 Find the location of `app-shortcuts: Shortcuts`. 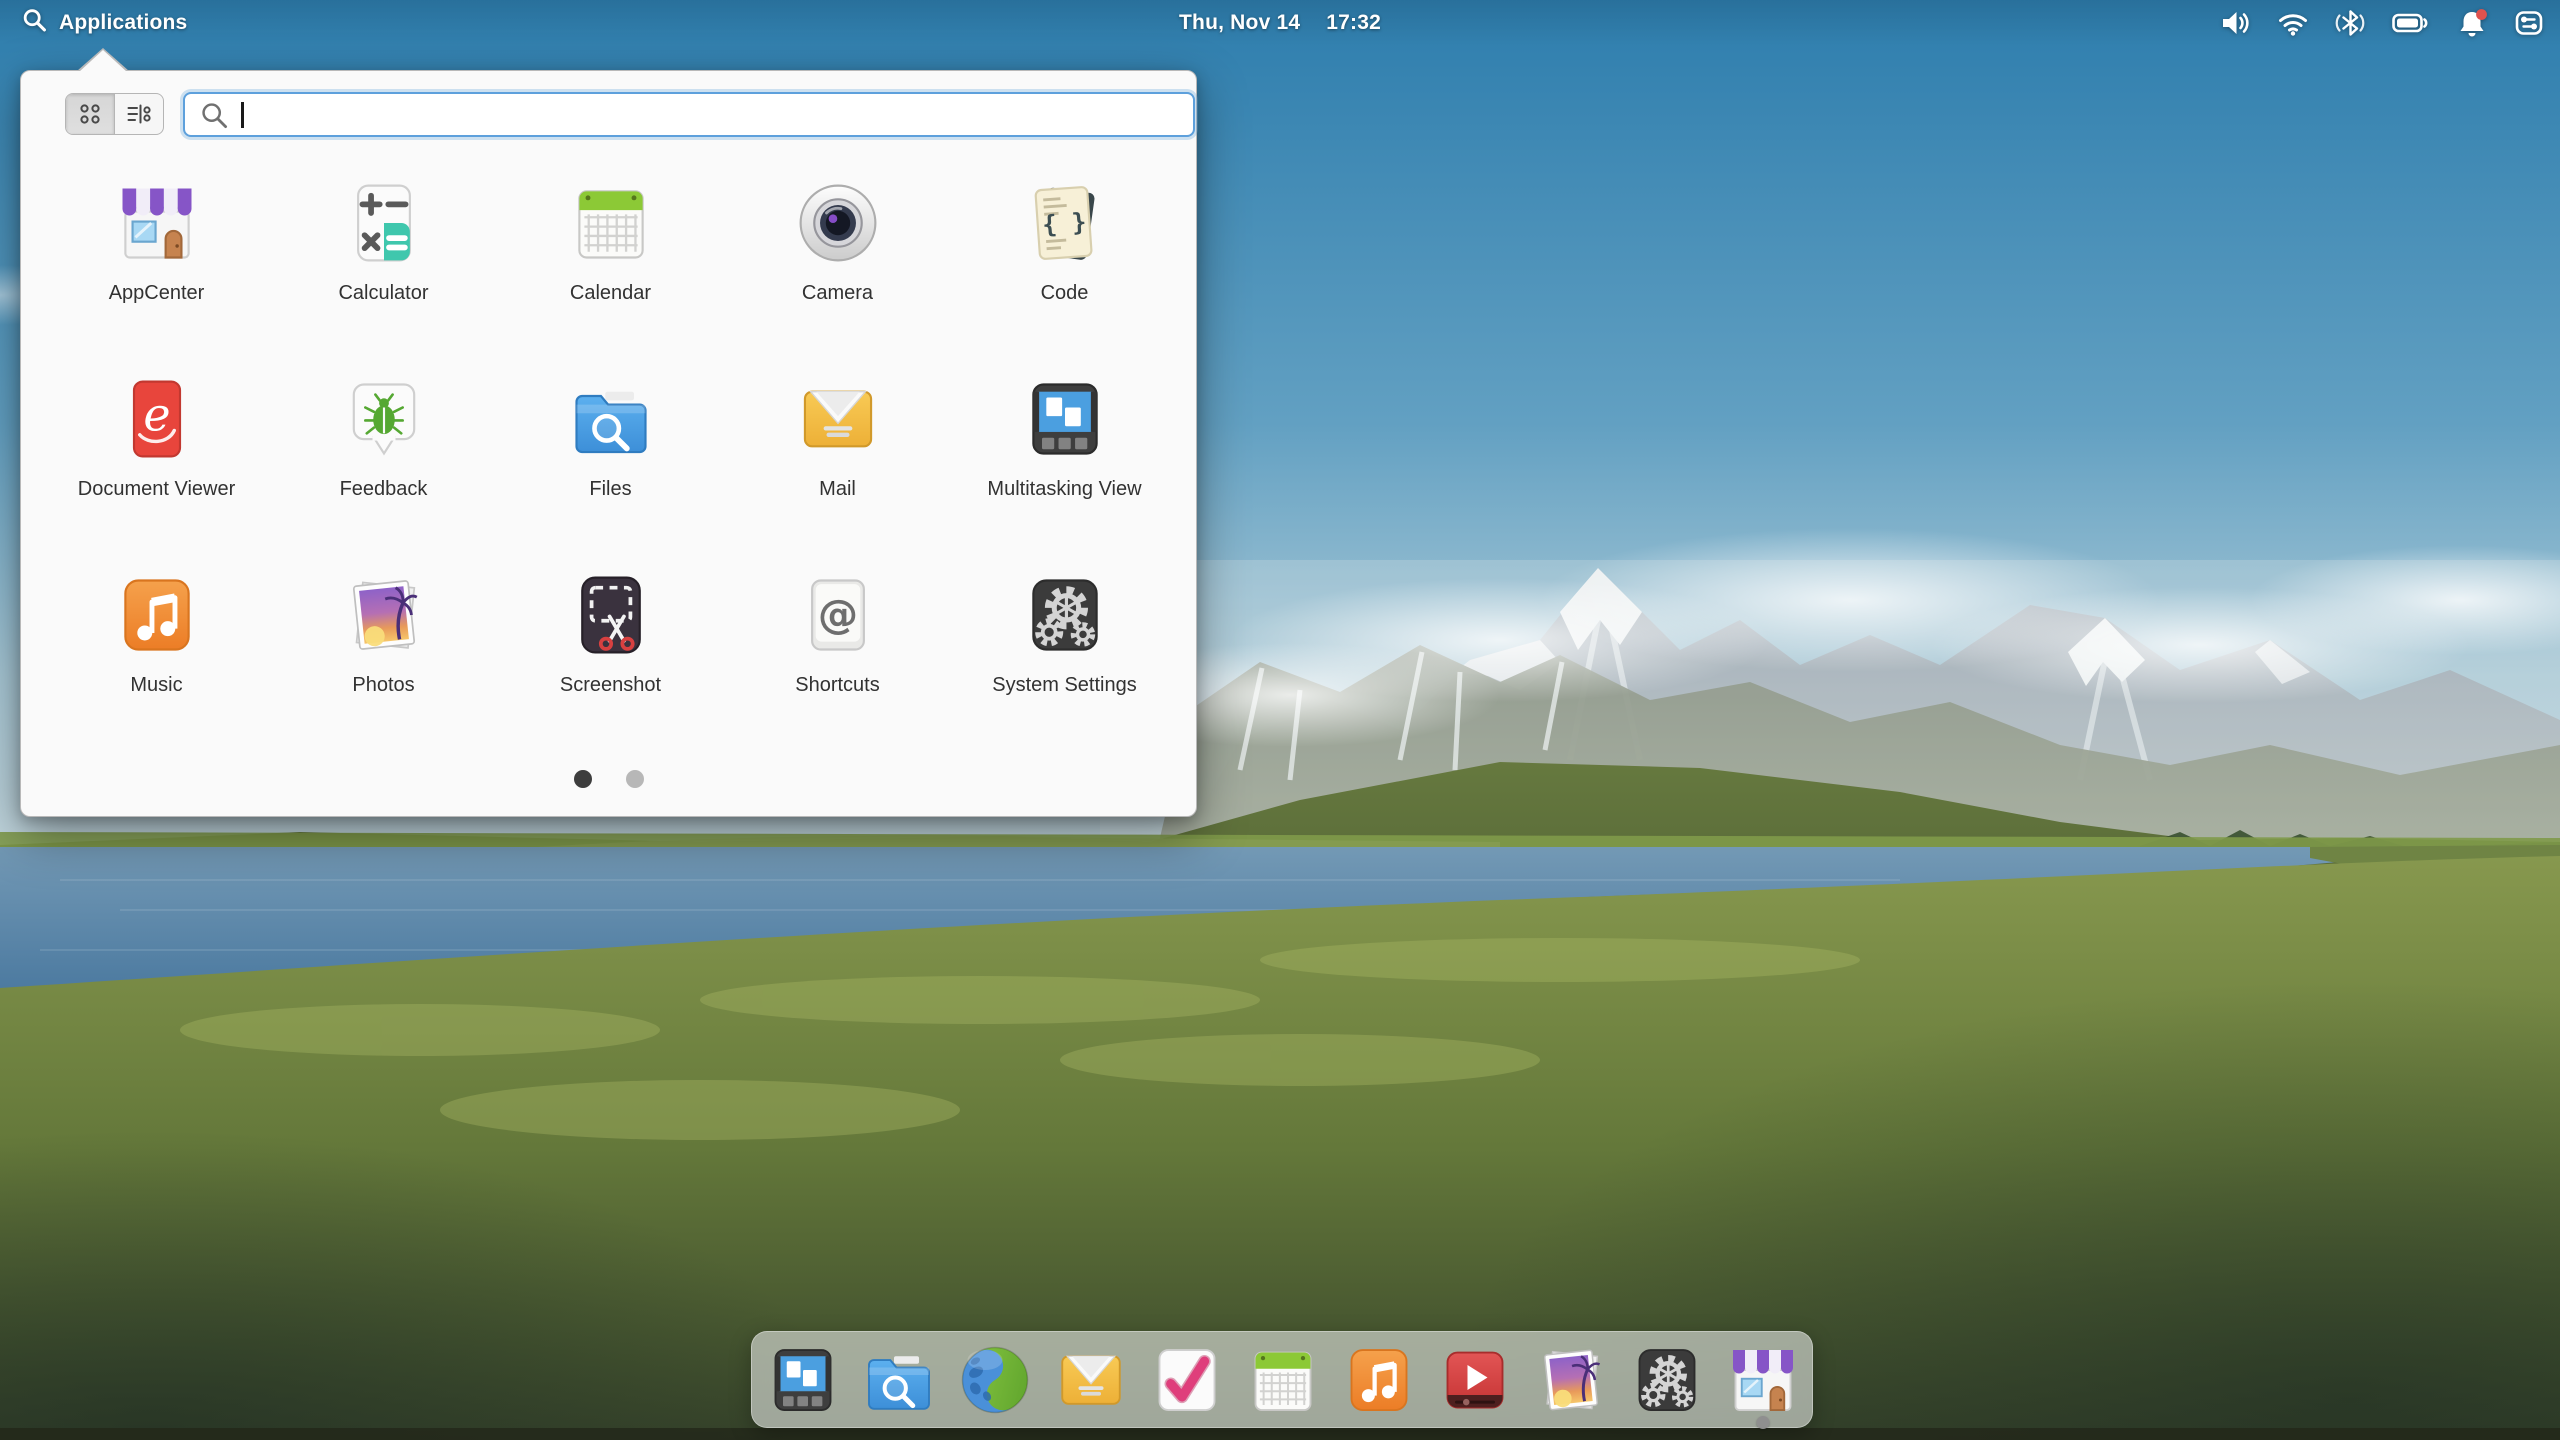

app-shortcuts: Shortcuts is located at coordinates (838, 633).